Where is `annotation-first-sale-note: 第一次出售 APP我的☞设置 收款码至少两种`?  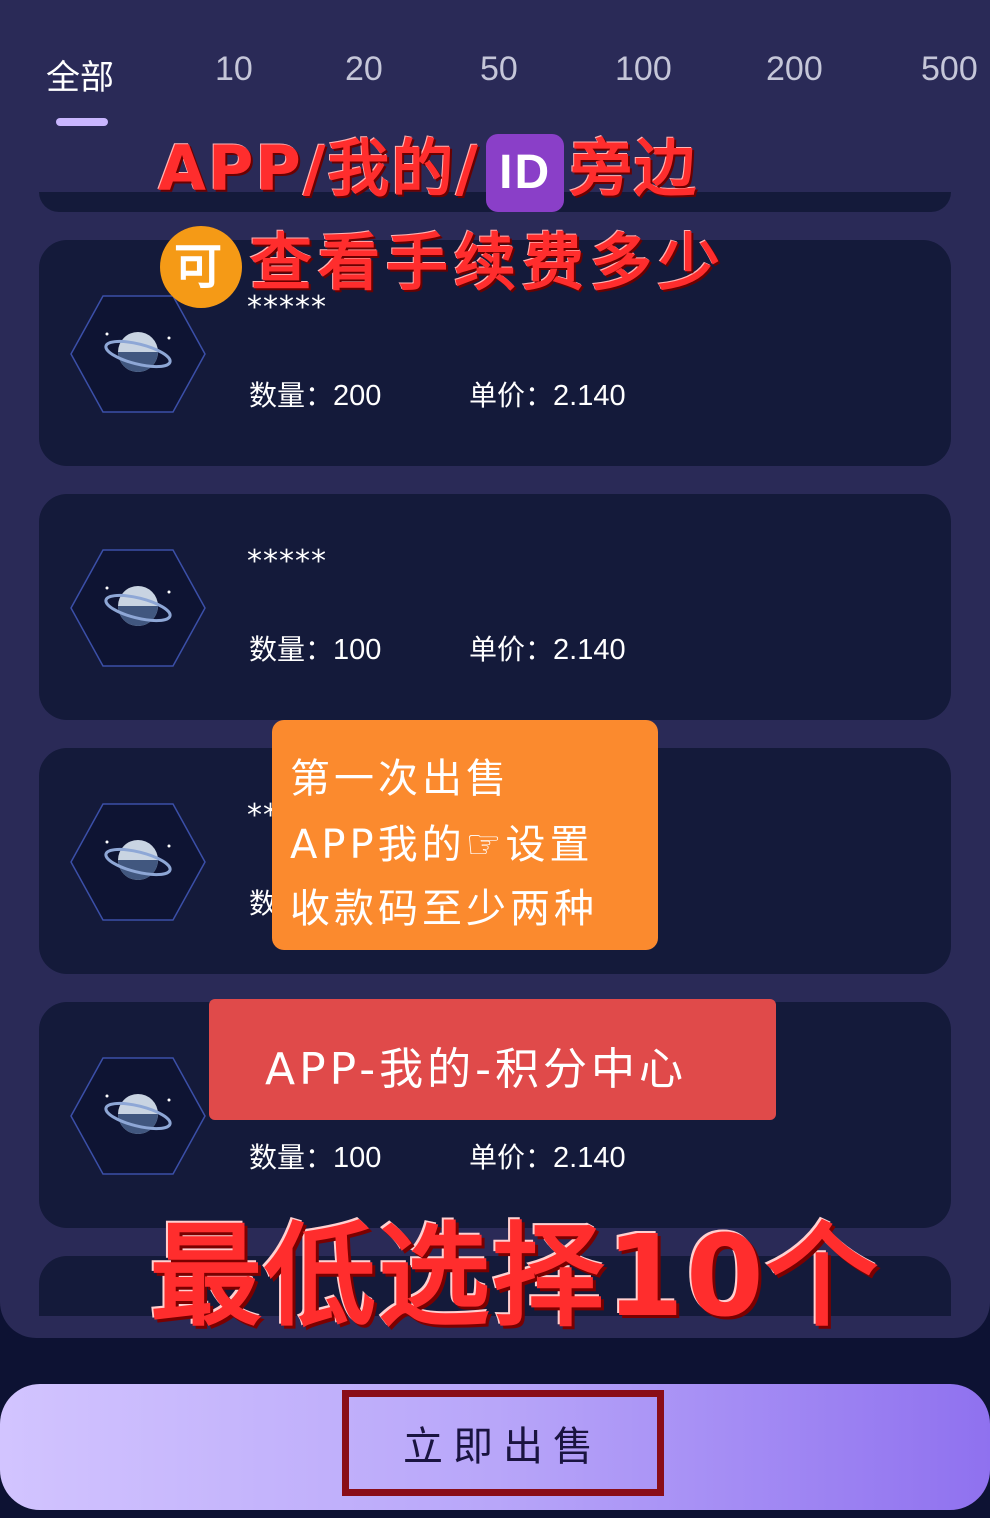 annotation-first-sale-note: 第一次出售 APP我的☞设置 收款码至少两种 is located at coordinates (465, 835).